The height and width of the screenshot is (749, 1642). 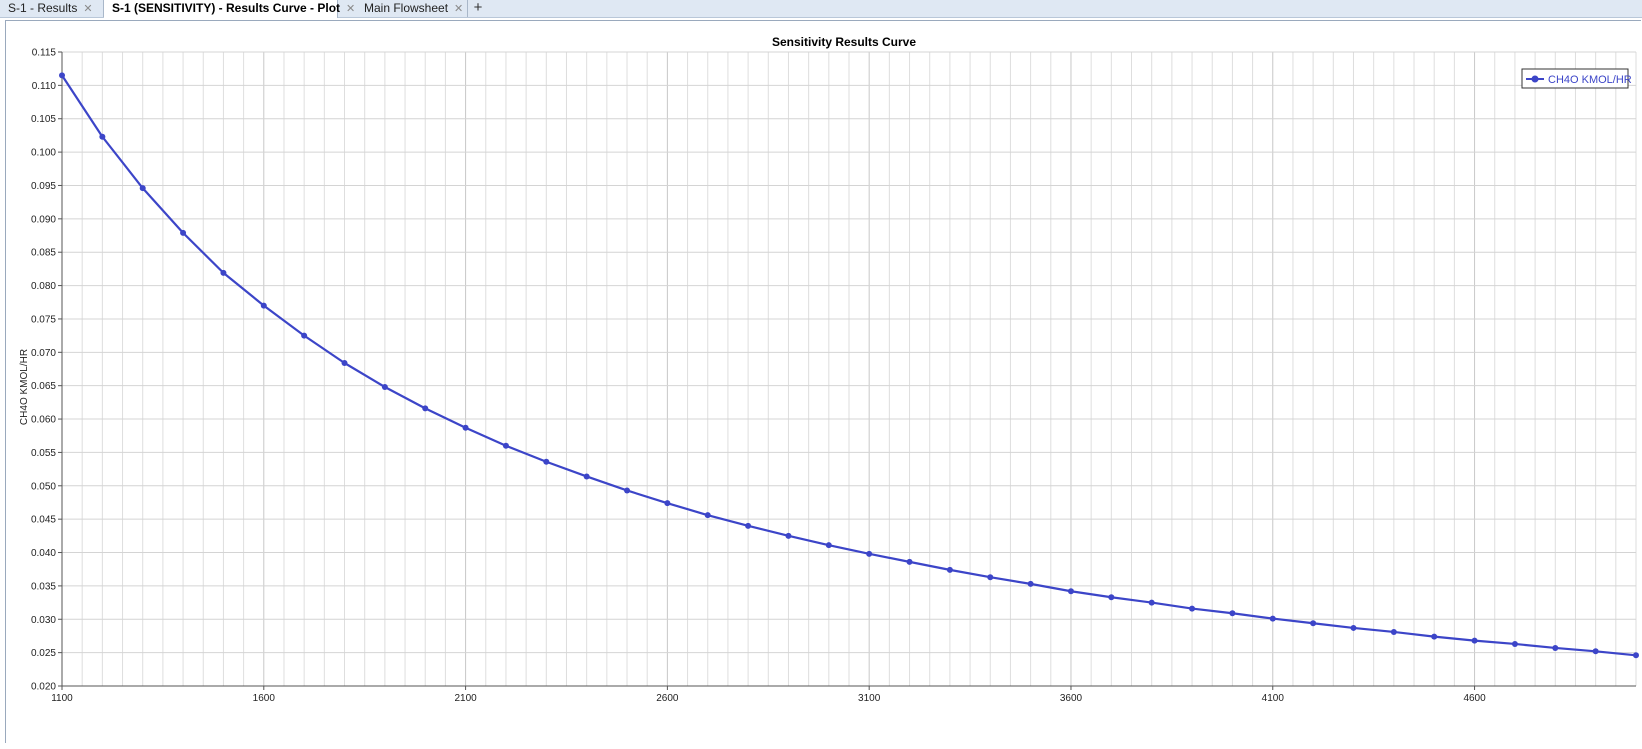 I want to click on add-tab-button: +, so click(x=478, y=8).